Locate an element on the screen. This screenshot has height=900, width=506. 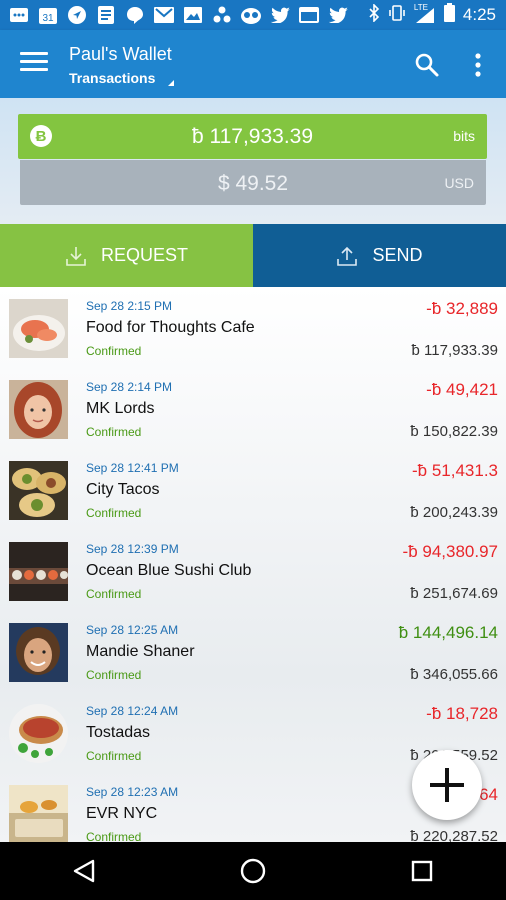
transaction-name: Food for Thoughts Cafe is located at coordinates (170, 327).